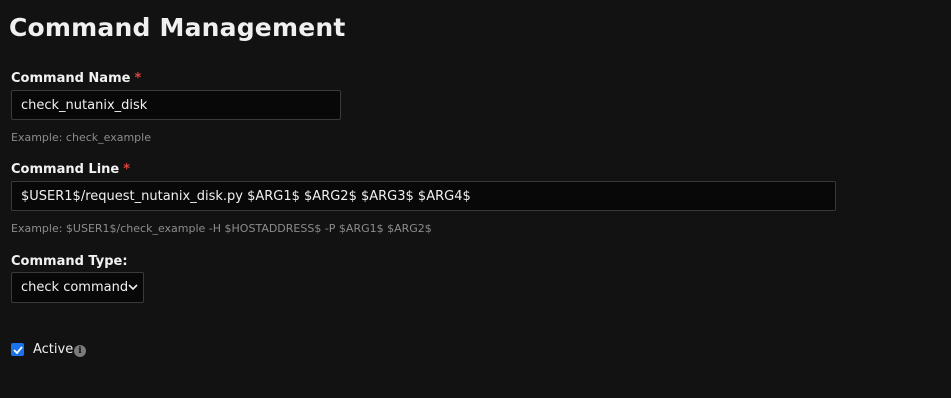 Image resolution: width=951 pixels, height=398 pixels. What do you see at coordinates (133, 288) in the screenshot?
I see `chevron-down-icon` at bounding box center [133, 288].